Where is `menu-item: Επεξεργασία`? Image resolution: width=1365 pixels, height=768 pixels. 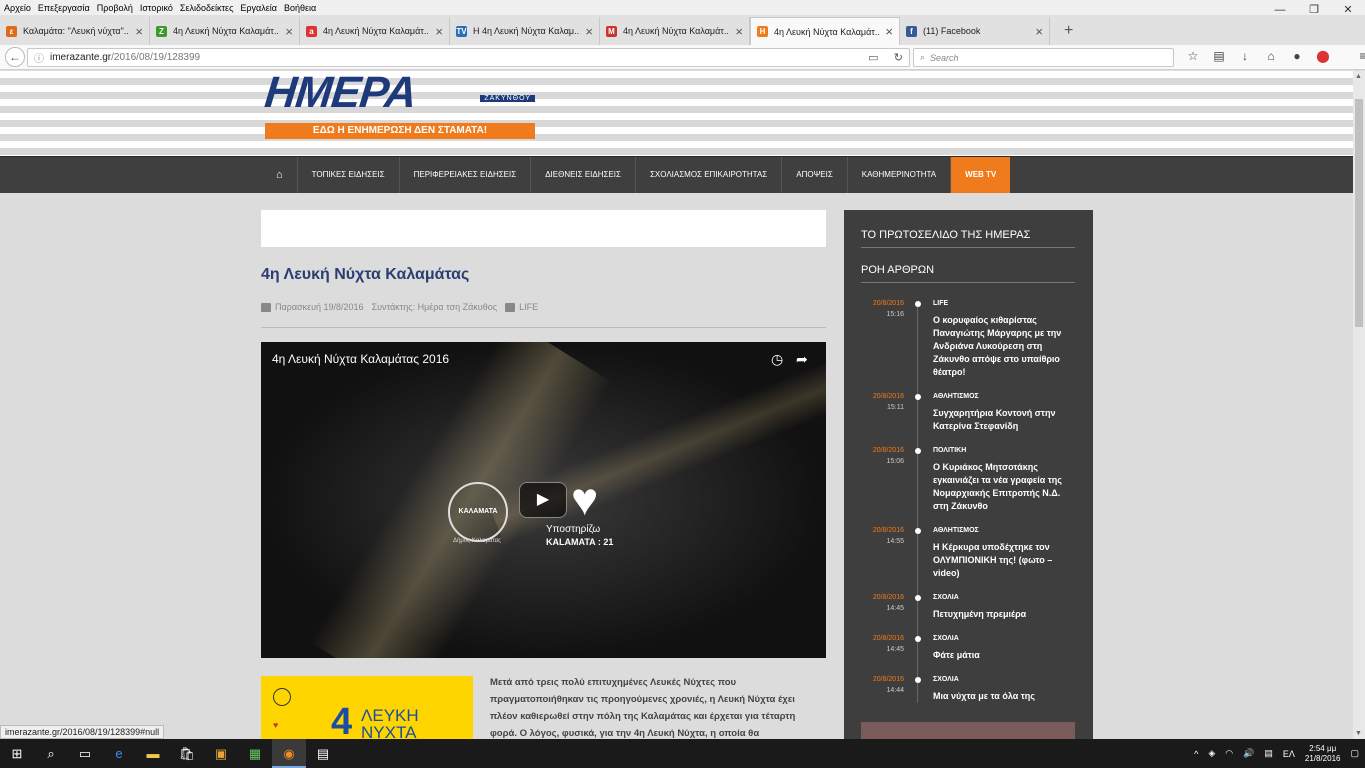 menu-item: Επεξεργασία is located at coordinates (64, 8).